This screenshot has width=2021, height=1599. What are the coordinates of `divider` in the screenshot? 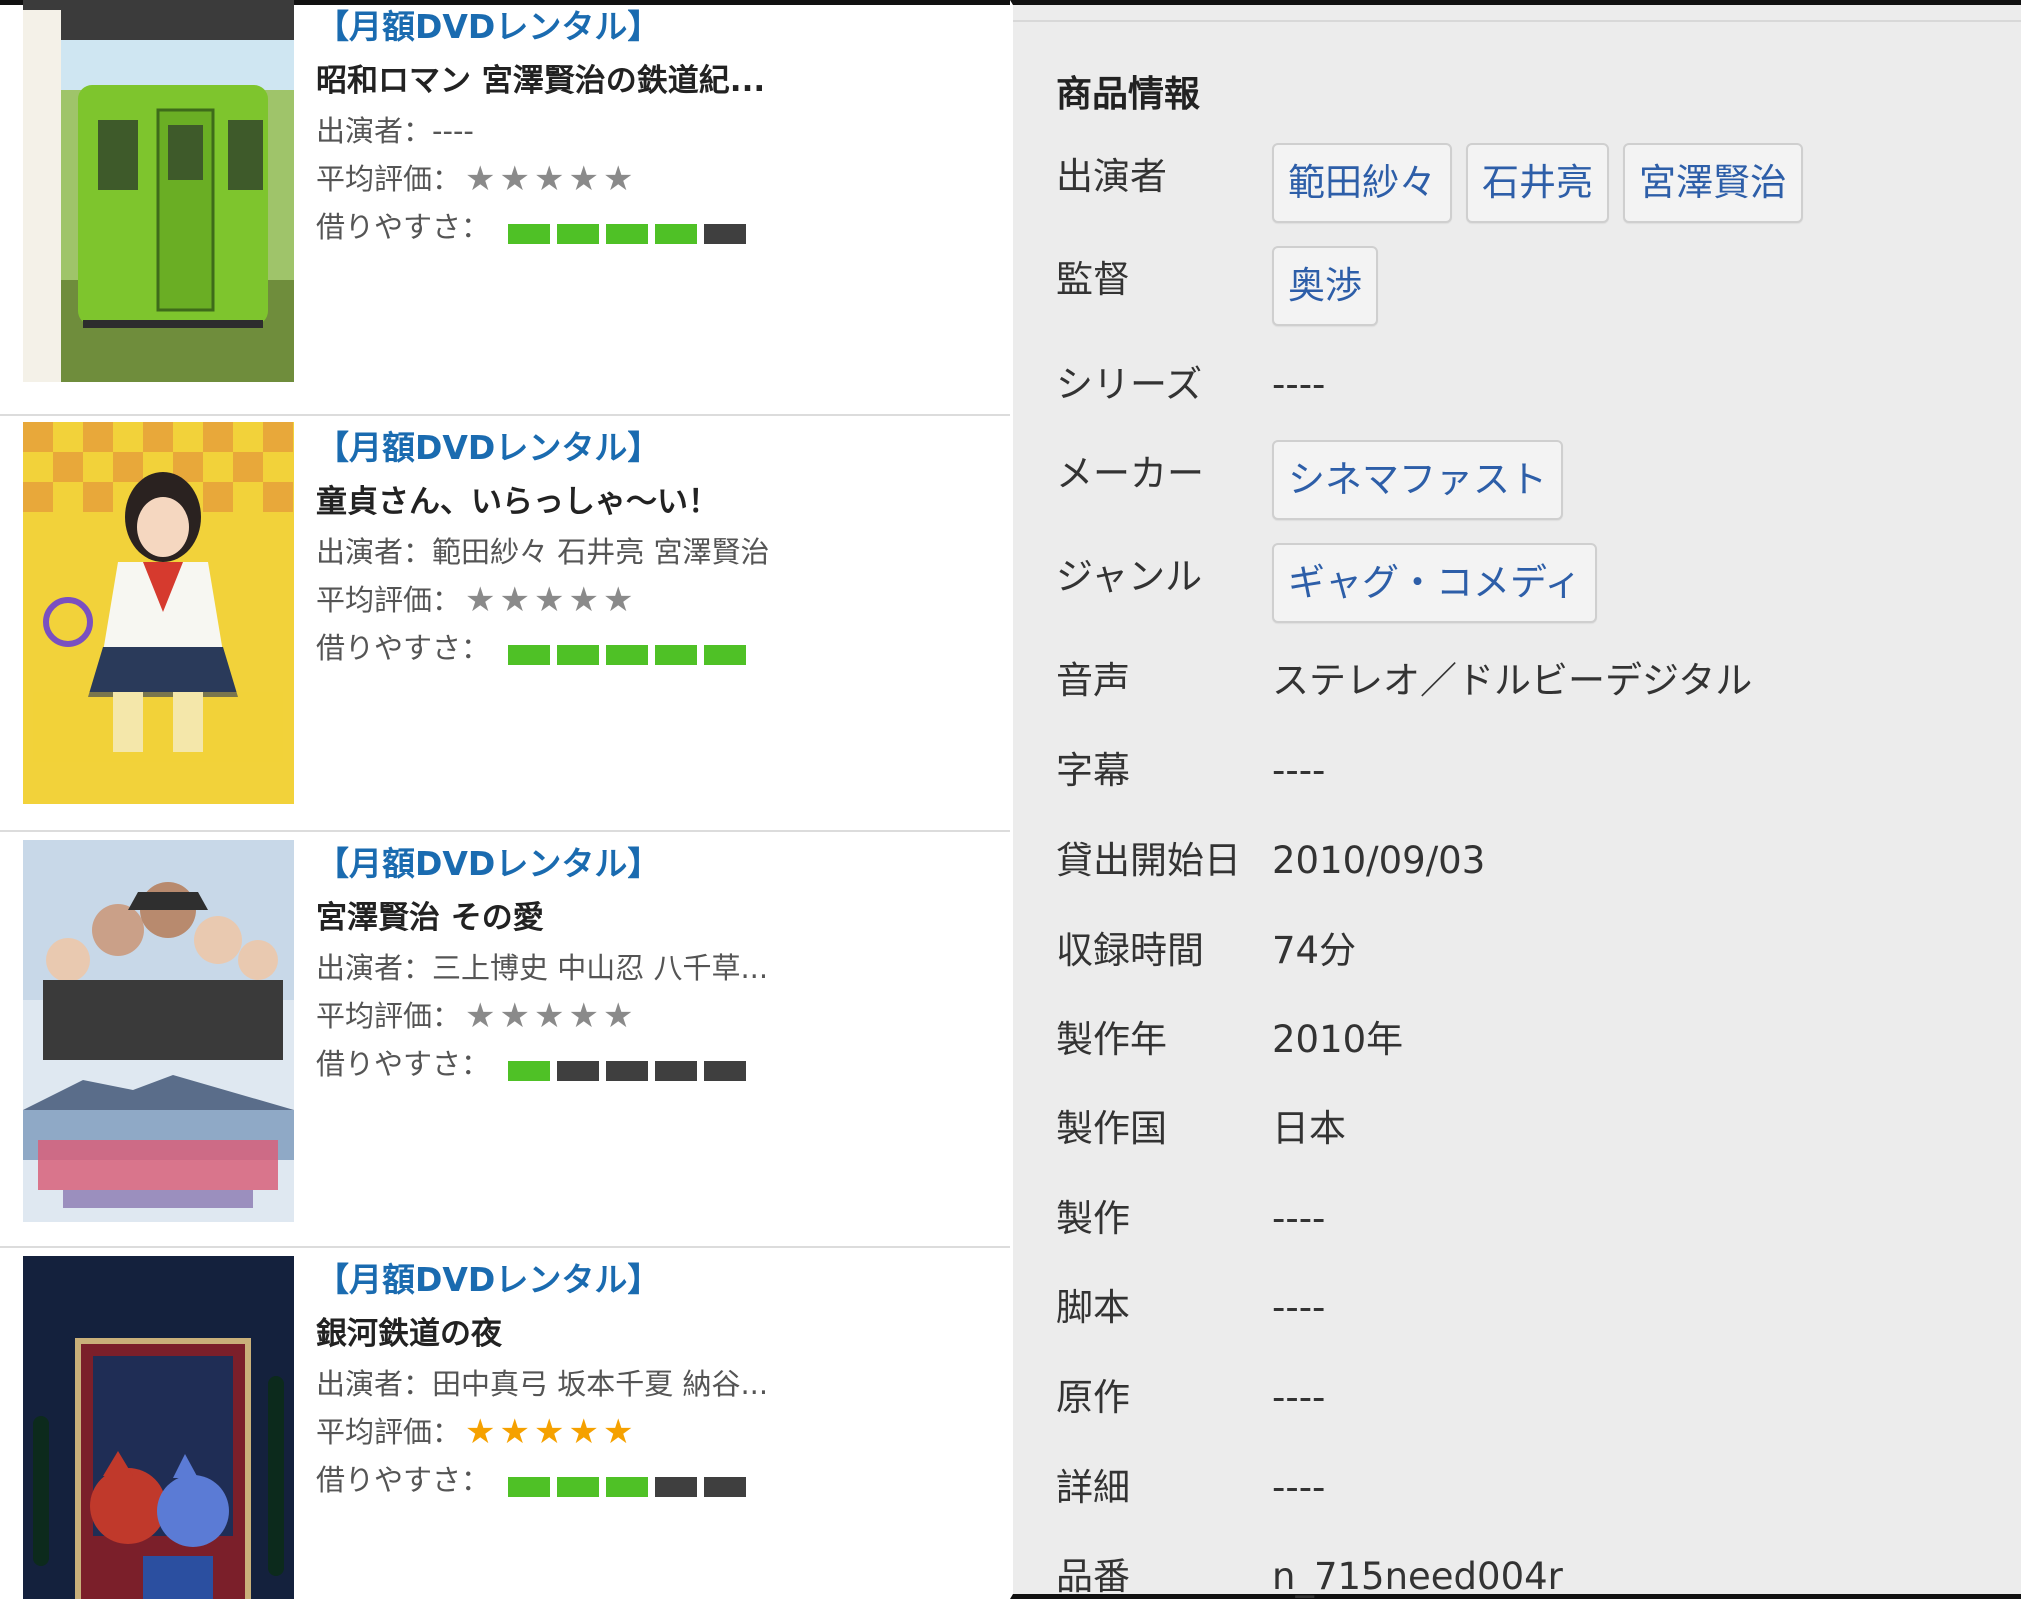 It's located at (1517, 21).